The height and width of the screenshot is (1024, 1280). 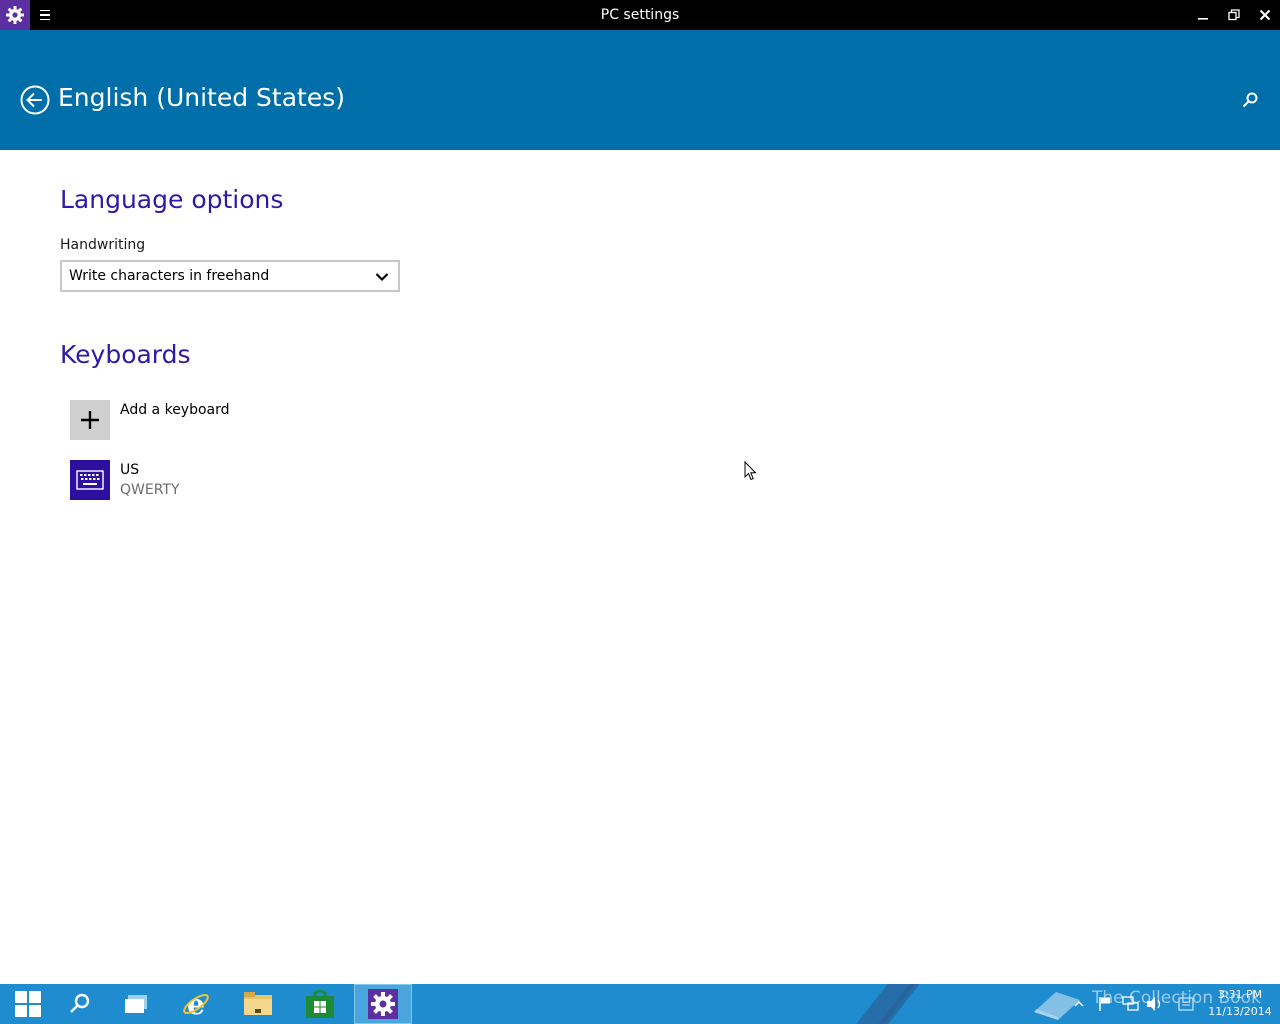 What do you see at coordinates (175, 410) in the screenshot?
I see `add-keyboard-label: Add a keyboard` at bounding box center [175, 410].